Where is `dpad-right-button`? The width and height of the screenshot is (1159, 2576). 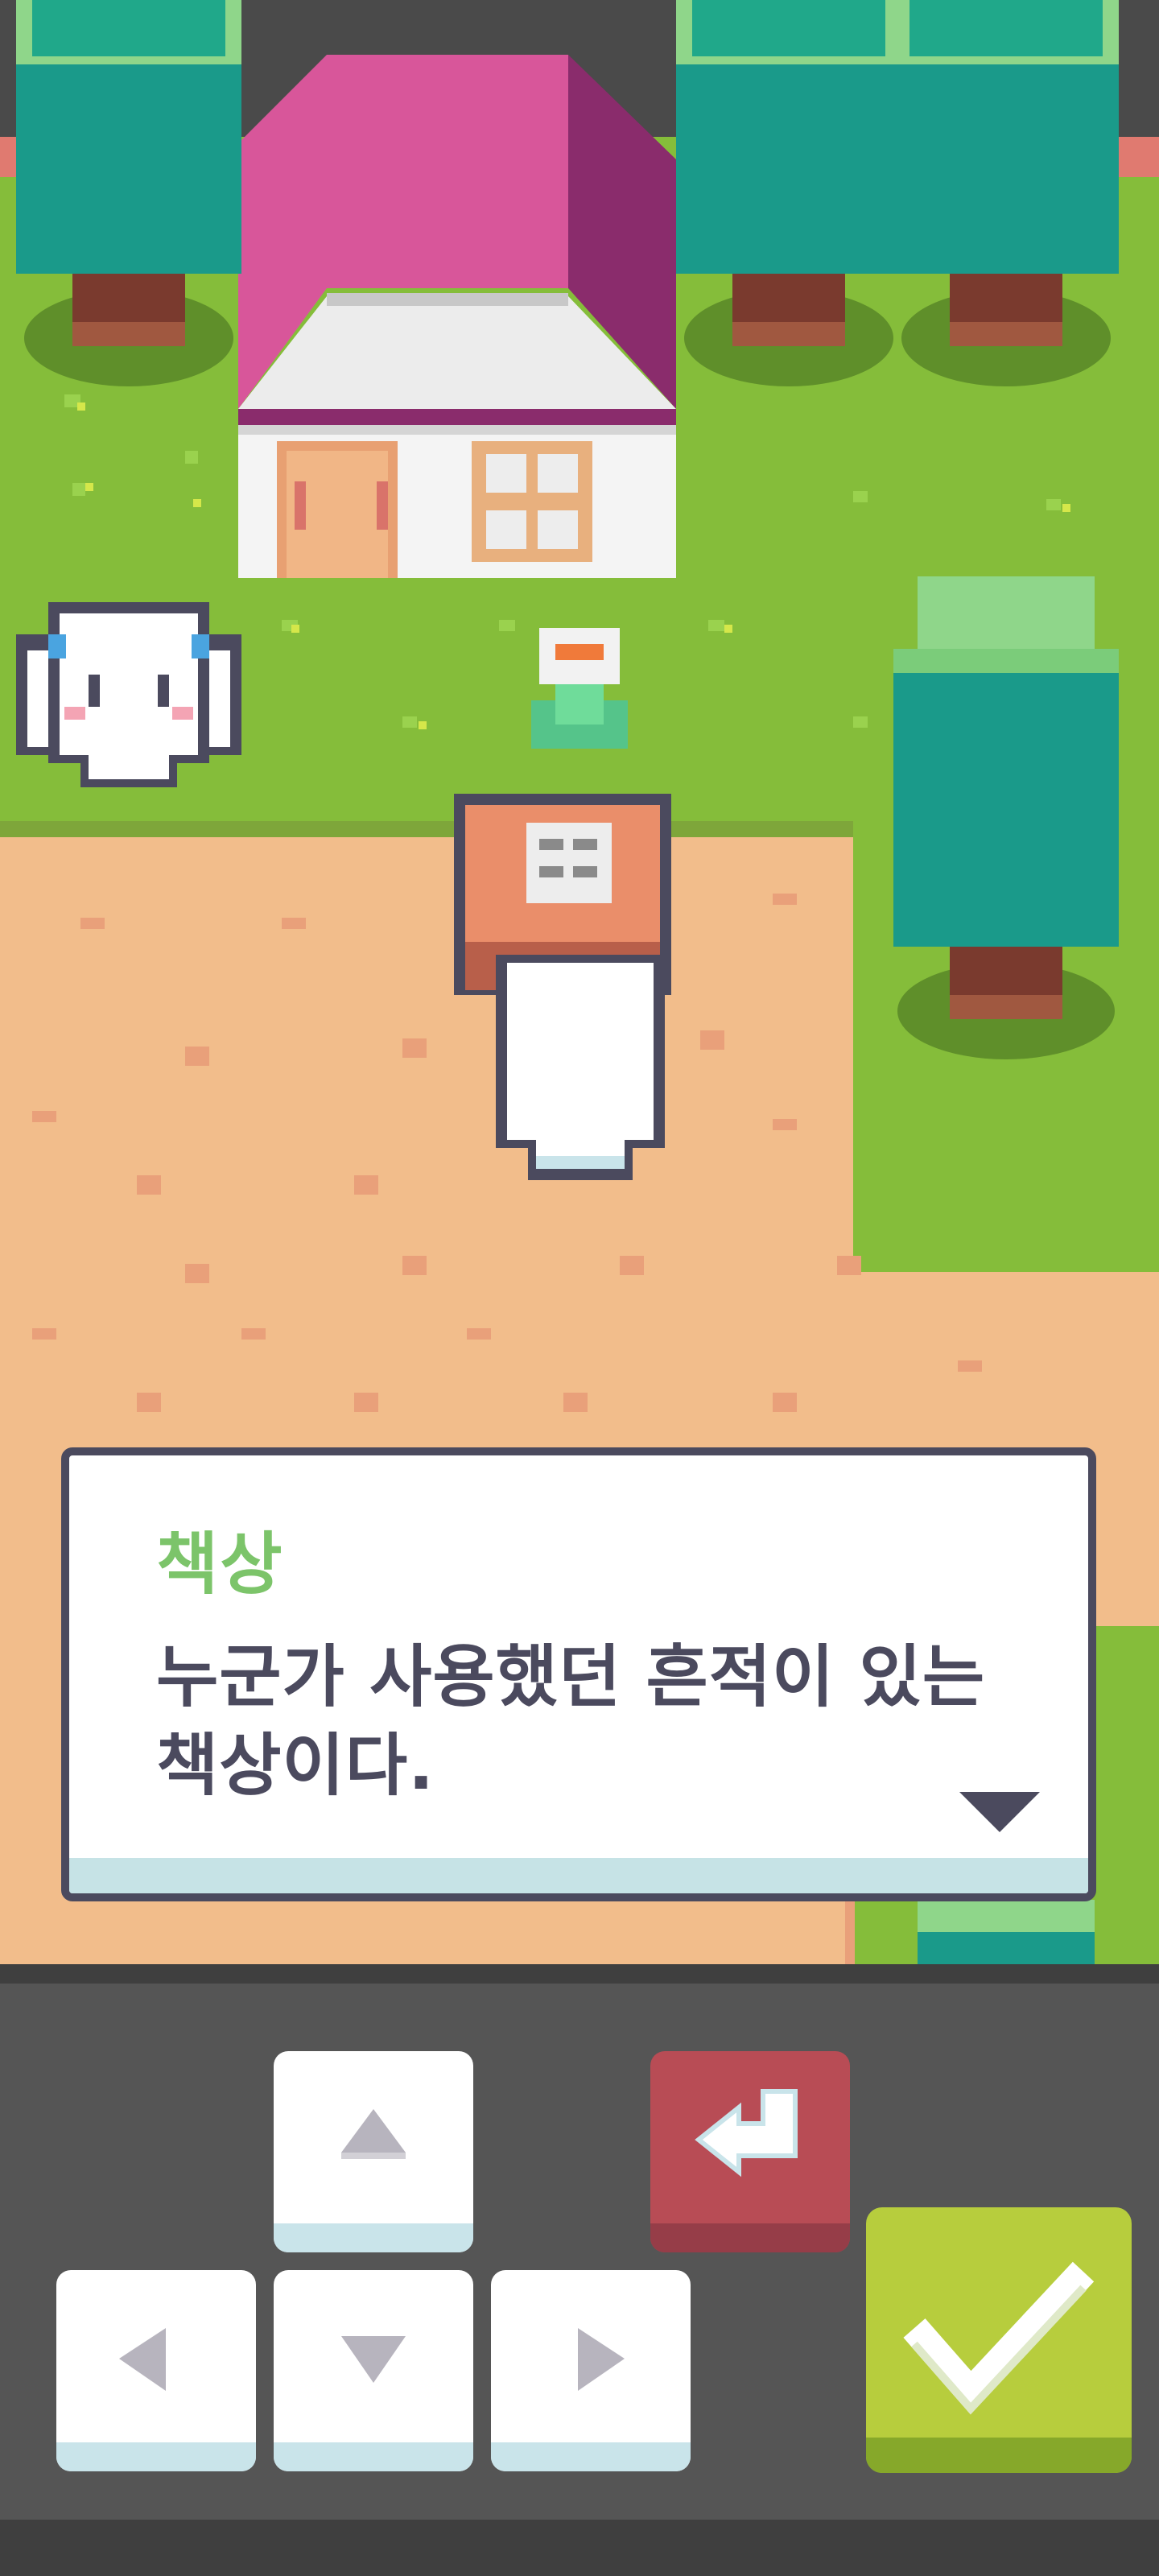
dpad-right-button is located at coordinates (591, 2370).